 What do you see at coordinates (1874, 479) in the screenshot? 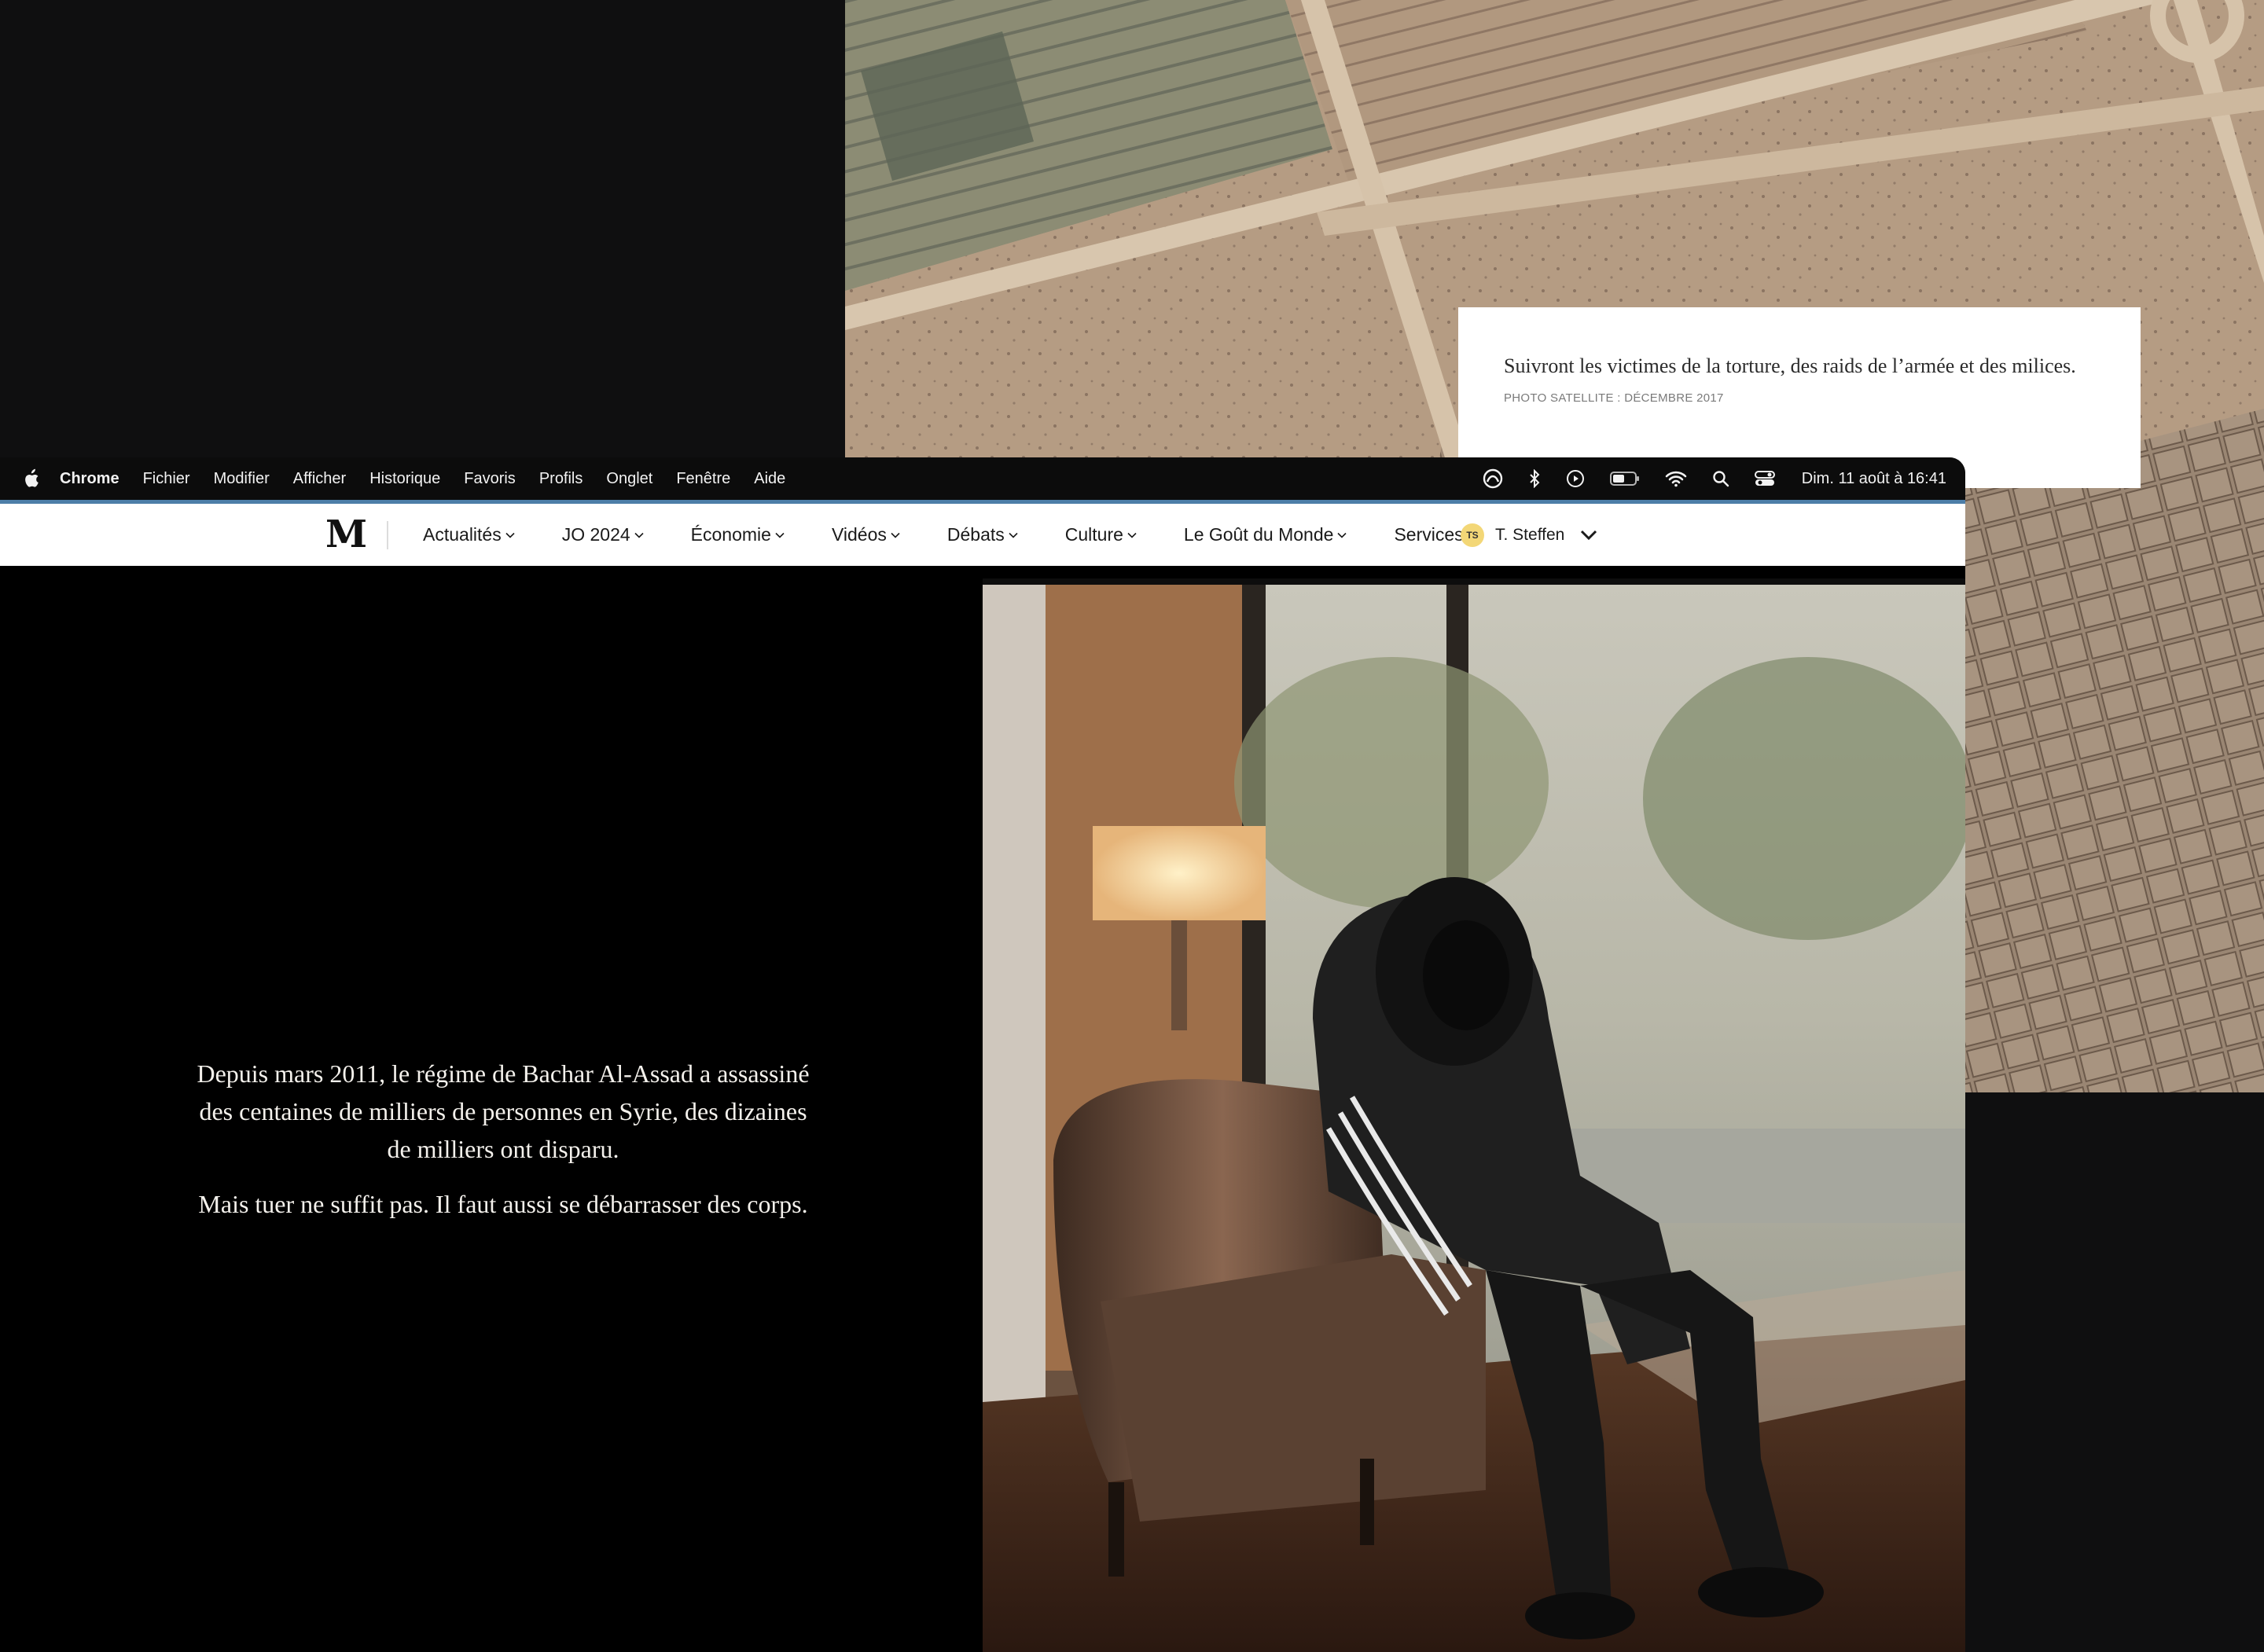
I see `menu-clock: Dim. 11 août à 16:41` at bounding box center [1874, 479].